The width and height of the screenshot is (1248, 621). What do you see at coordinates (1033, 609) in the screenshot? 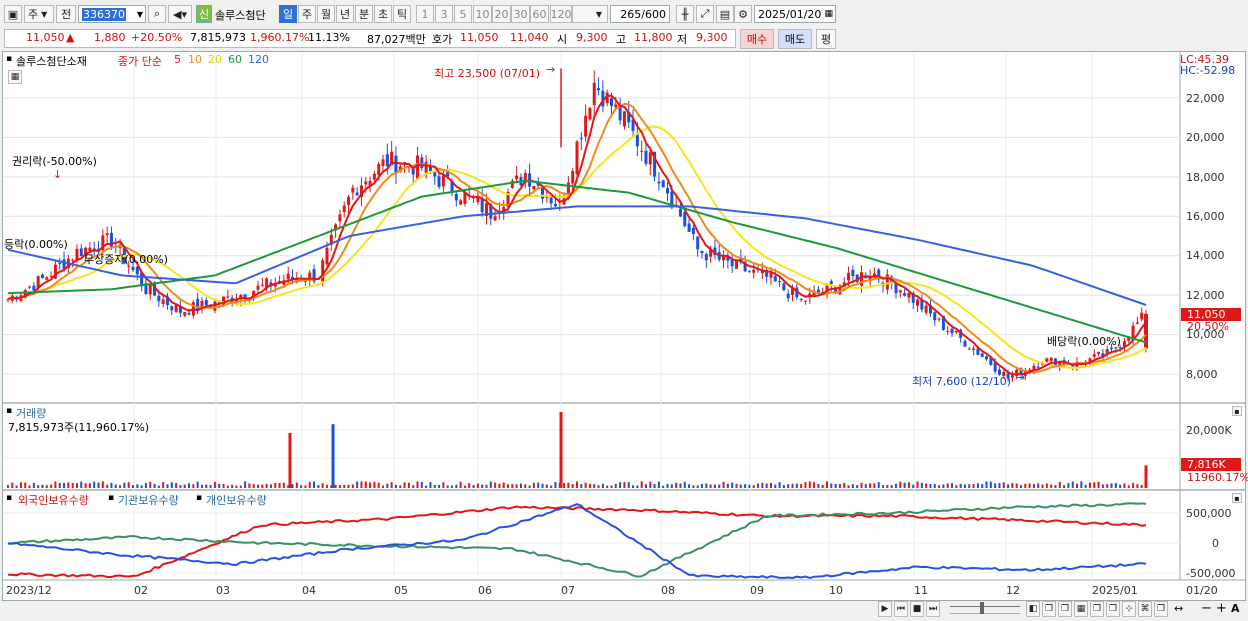
I see `compare-icon: ◧` at bounding box center [1033, 609].